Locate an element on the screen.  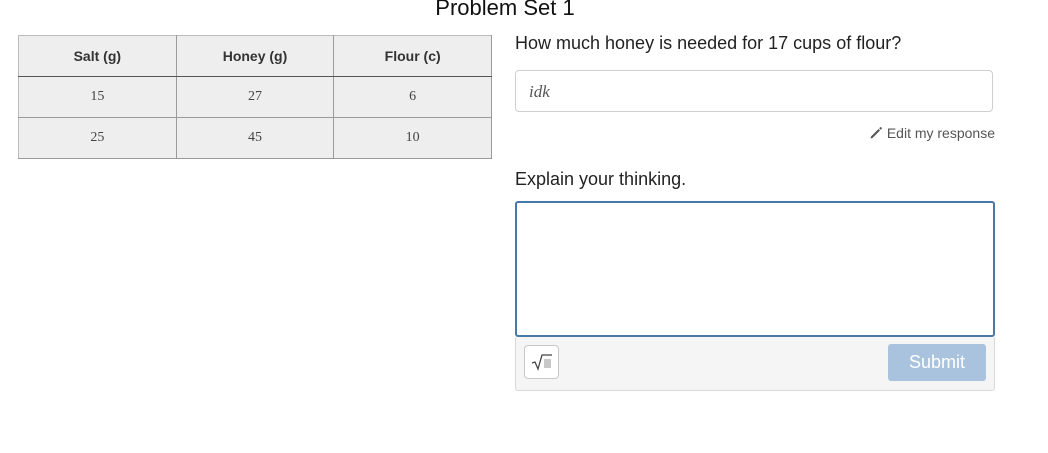
table-cell: 25 is located at coordinates (97, 138).